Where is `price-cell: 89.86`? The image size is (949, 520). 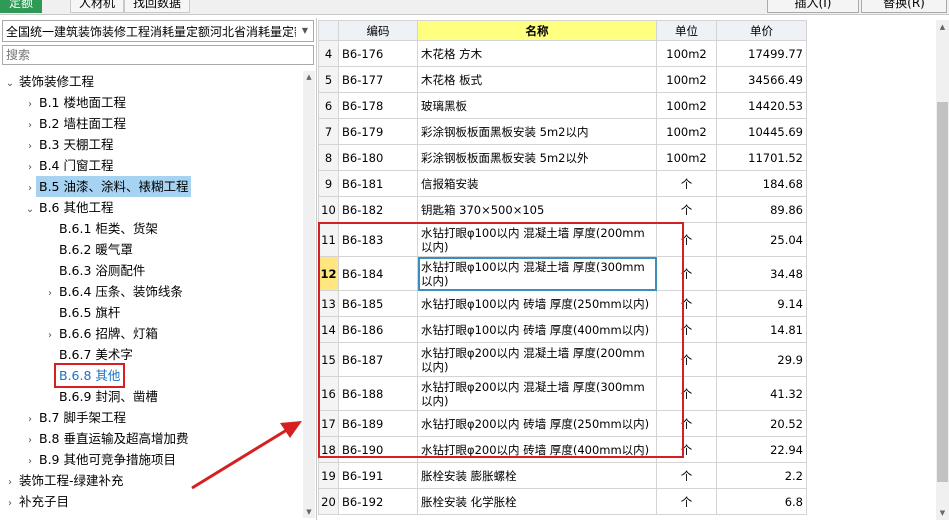 price-cell: 89.86 is located at coordinates (761, 209).